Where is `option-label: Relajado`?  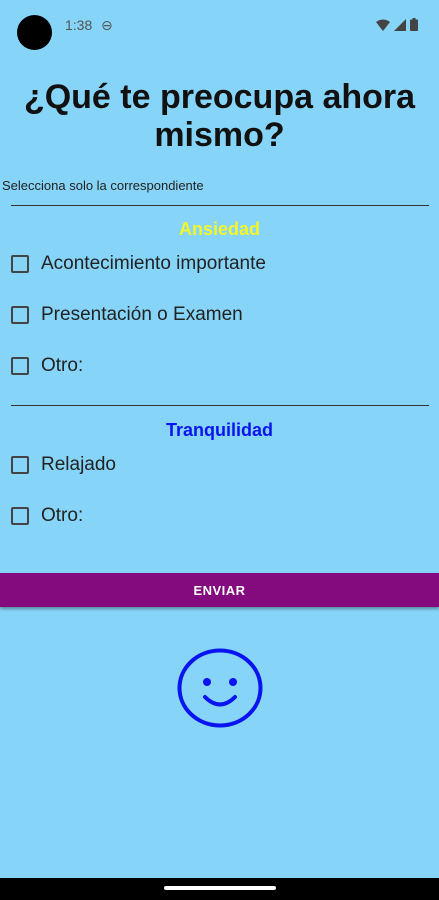
option-label: Relajado is located at coordinates (78, 464).